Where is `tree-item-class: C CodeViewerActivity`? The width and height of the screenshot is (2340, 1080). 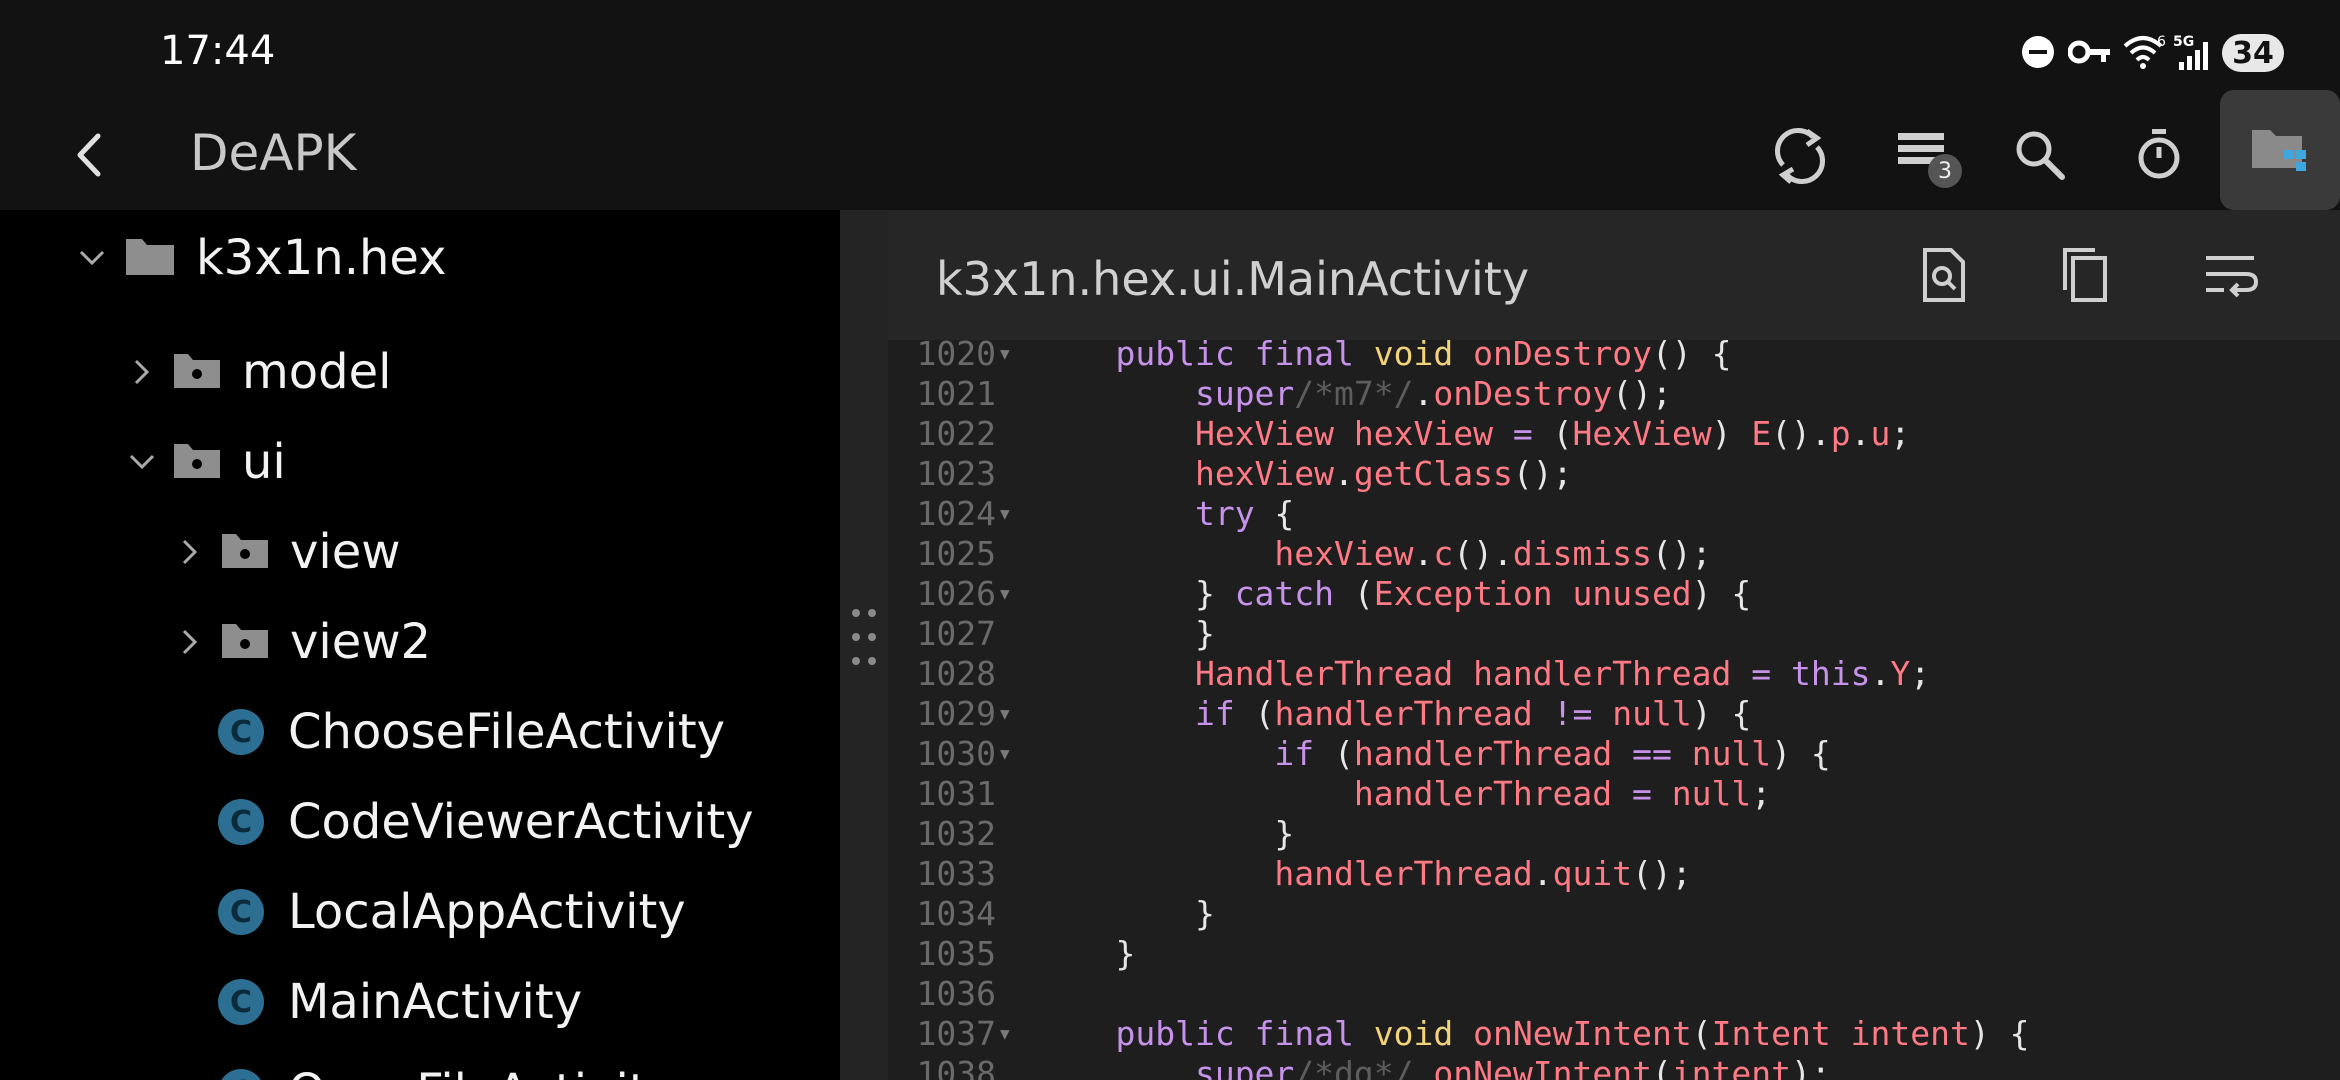
tree-item-class: C CodeViewerActivity is located at coordinates (486, 822).